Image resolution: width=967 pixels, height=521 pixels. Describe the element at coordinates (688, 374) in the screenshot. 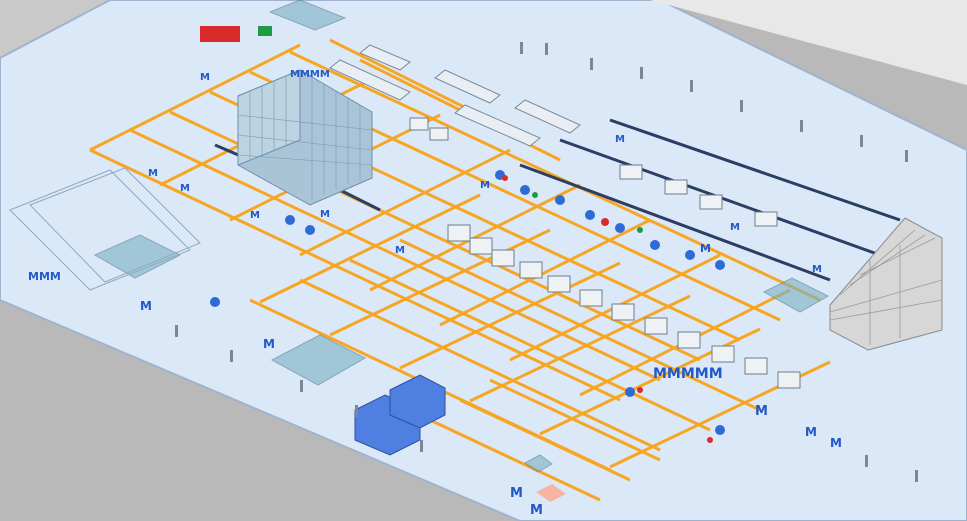

I see `m-row-3: MMMMM` at that location.